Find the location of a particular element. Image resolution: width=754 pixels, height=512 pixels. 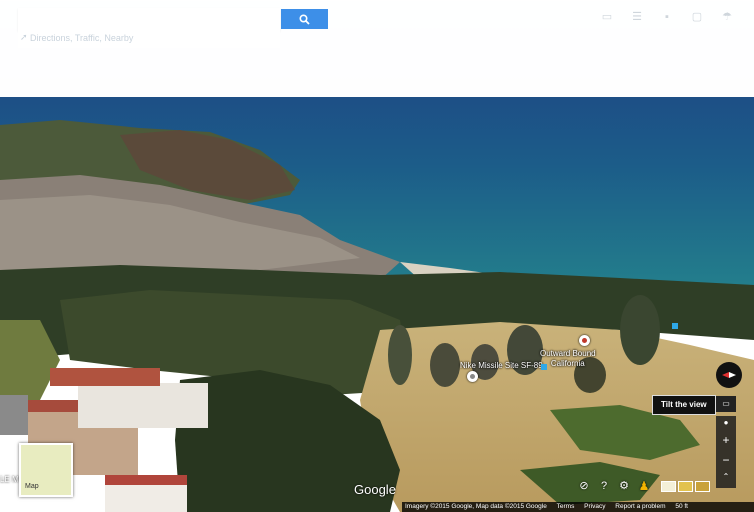

bookmark-icon: ▭ is located at coordinates (607, 17).